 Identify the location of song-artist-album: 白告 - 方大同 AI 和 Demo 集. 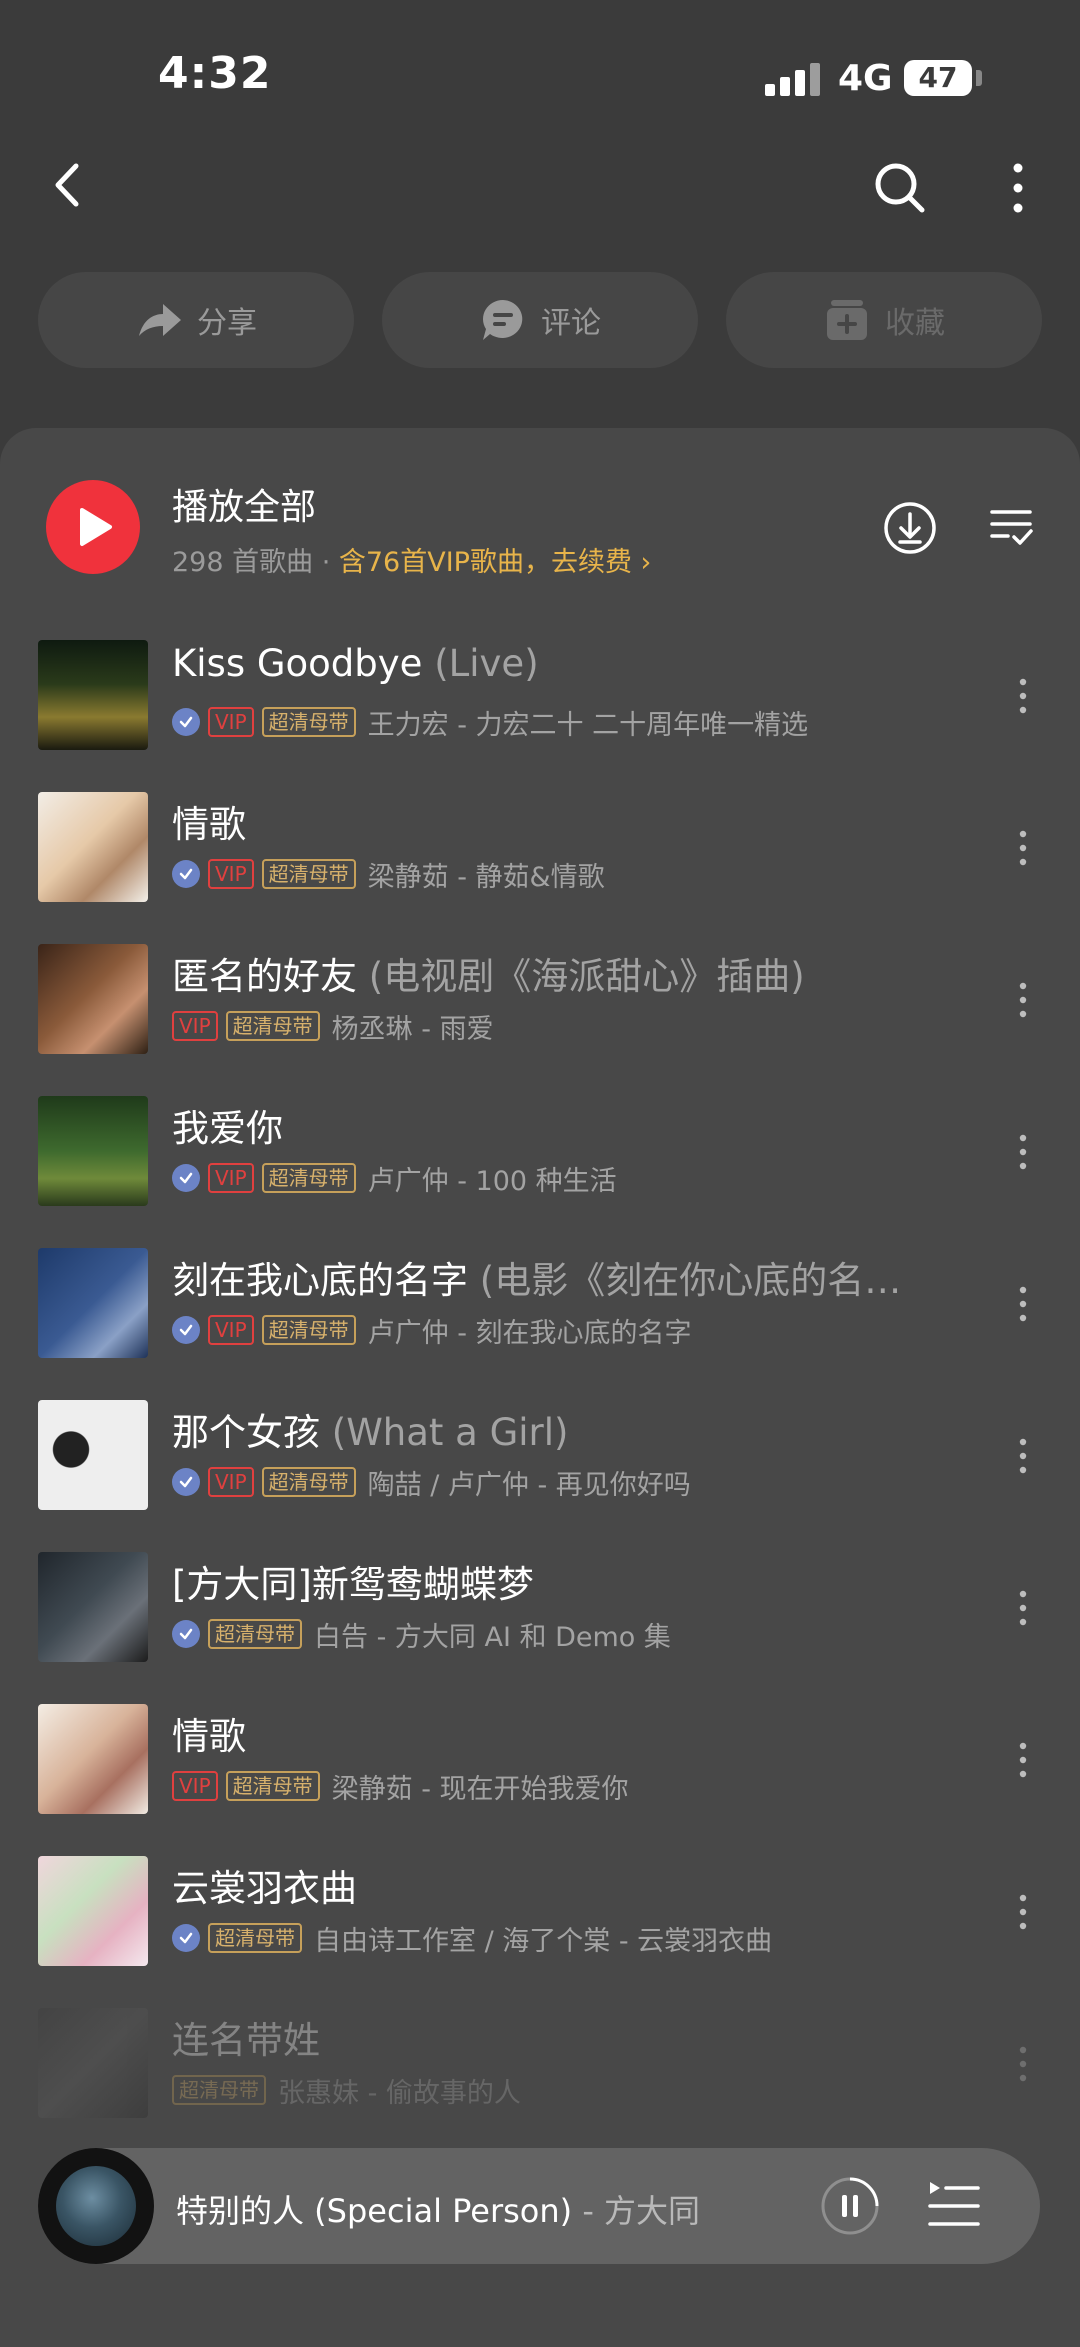
(492, 1637).